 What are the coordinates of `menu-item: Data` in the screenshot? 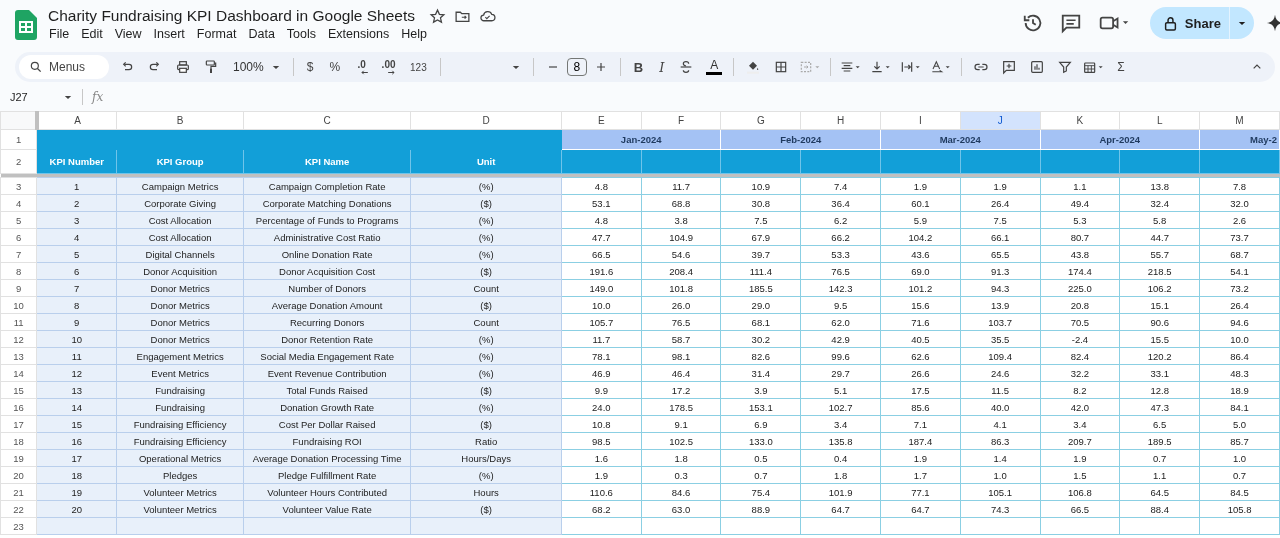 It's located at (265, 34).